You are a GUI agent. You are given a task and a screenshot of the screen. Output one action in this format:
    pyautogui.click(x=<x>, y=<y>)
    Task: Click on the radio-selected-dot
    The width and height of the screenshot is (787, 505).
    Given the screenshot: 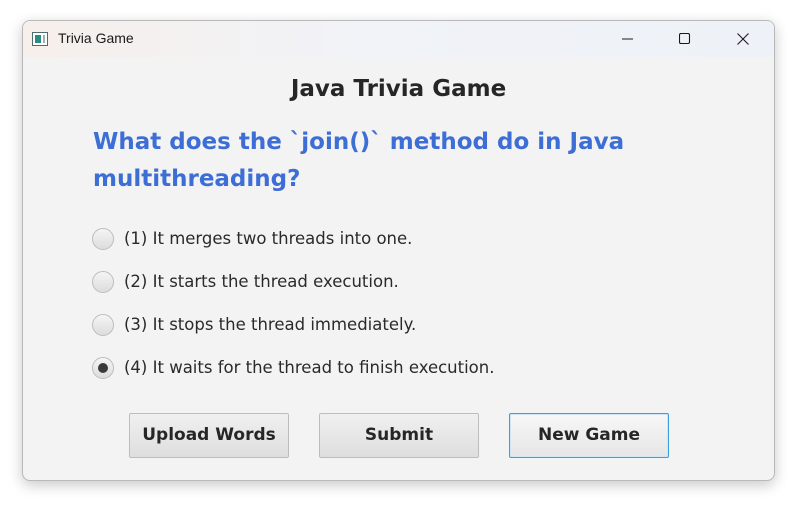 What is the action you would take?
    pyautogui.click(x=103, y=368)
    